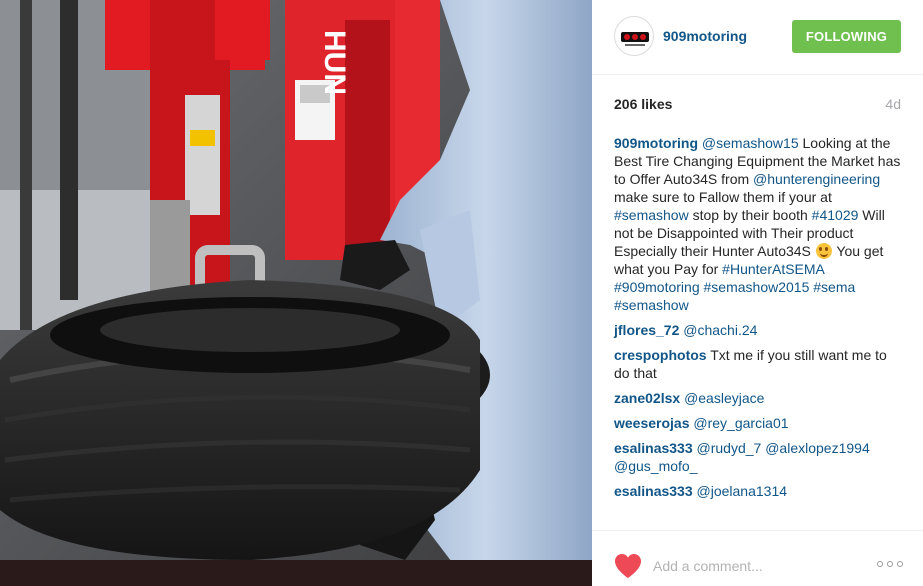  Describe the element at coordinates (334, 62) in the screenshot. I see `machine-brand-text: HUN` at that location.